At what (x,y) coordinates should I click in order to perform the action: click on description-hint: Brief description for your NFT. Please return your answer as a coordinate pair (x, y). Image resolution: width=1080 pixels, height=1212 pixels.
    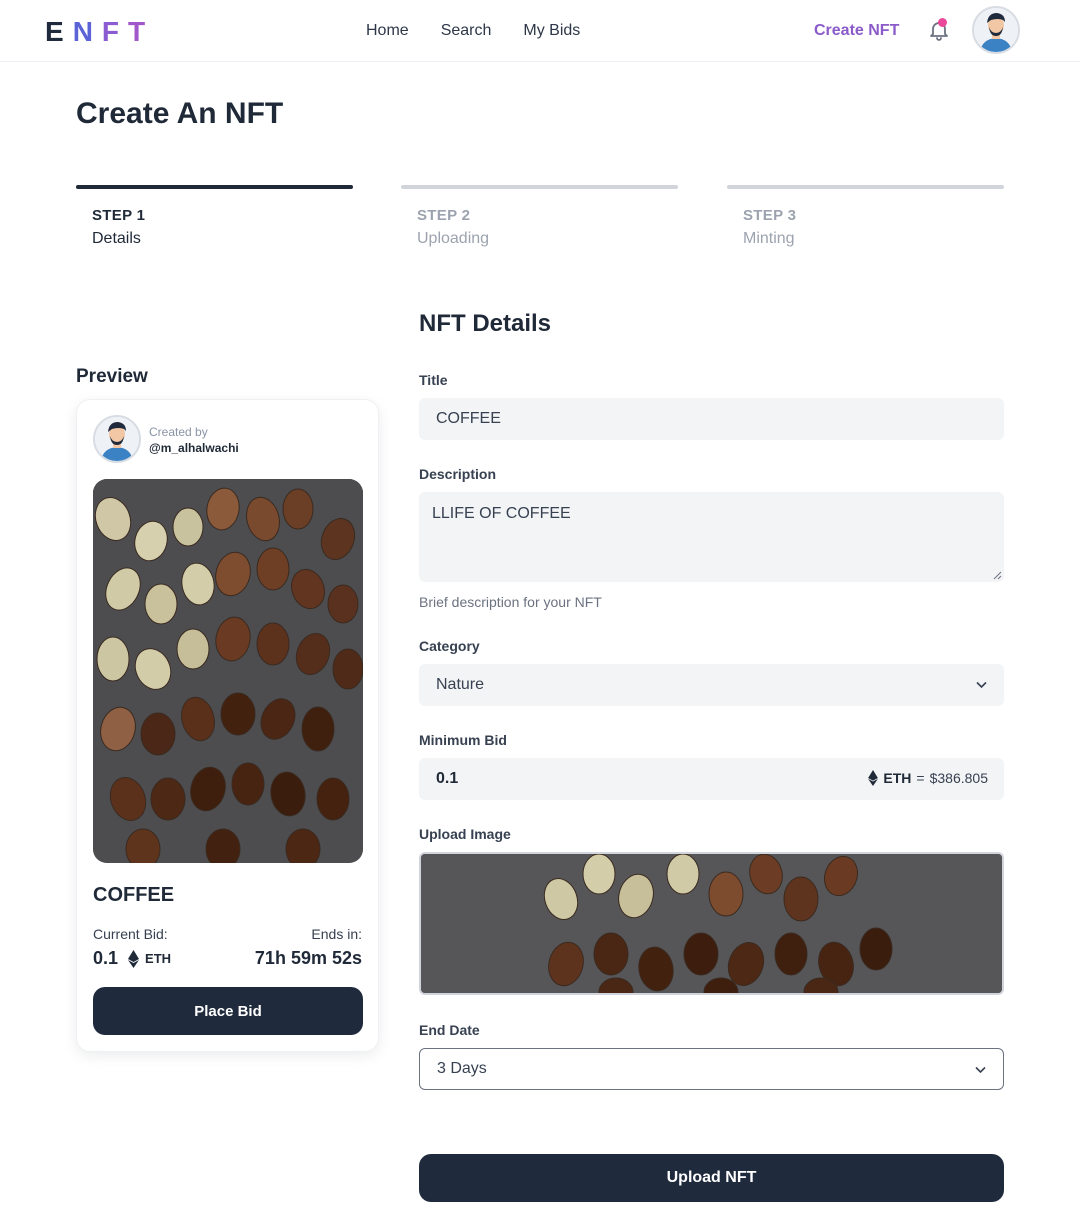
    Looking at the image, I should click on (510, 602).